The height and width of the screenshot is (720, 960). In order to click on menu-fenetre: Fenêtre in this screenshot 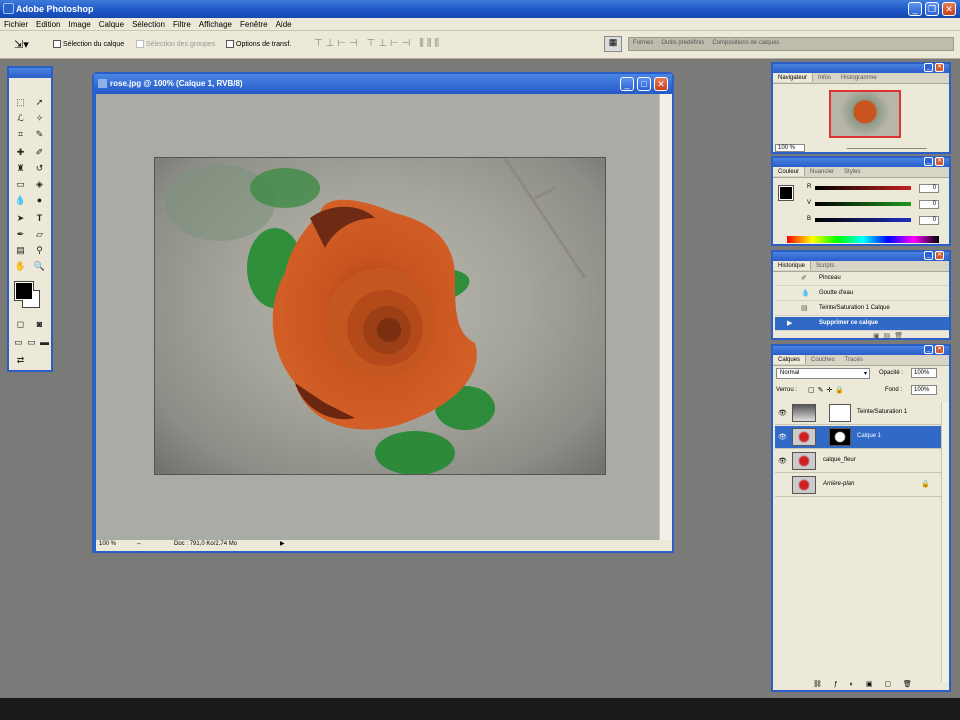, I will do `click(254, 23)`.